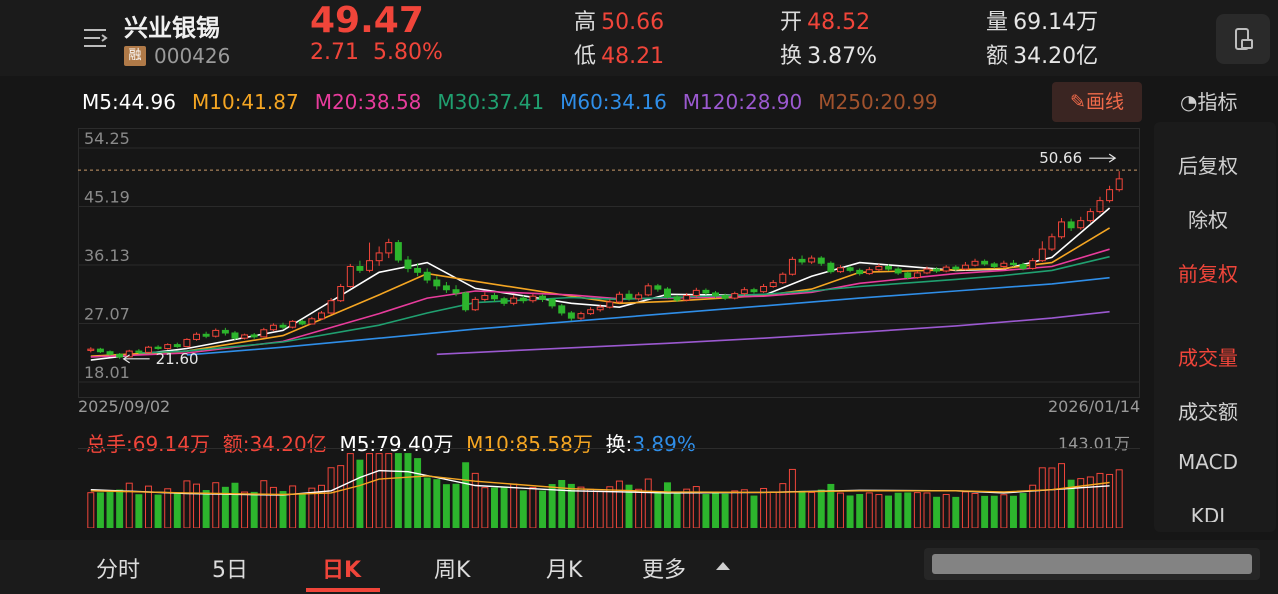  Describe the element at coordinates (172, 28) in the screenshot. I see `stock-name: 兴业银锡` at that location.